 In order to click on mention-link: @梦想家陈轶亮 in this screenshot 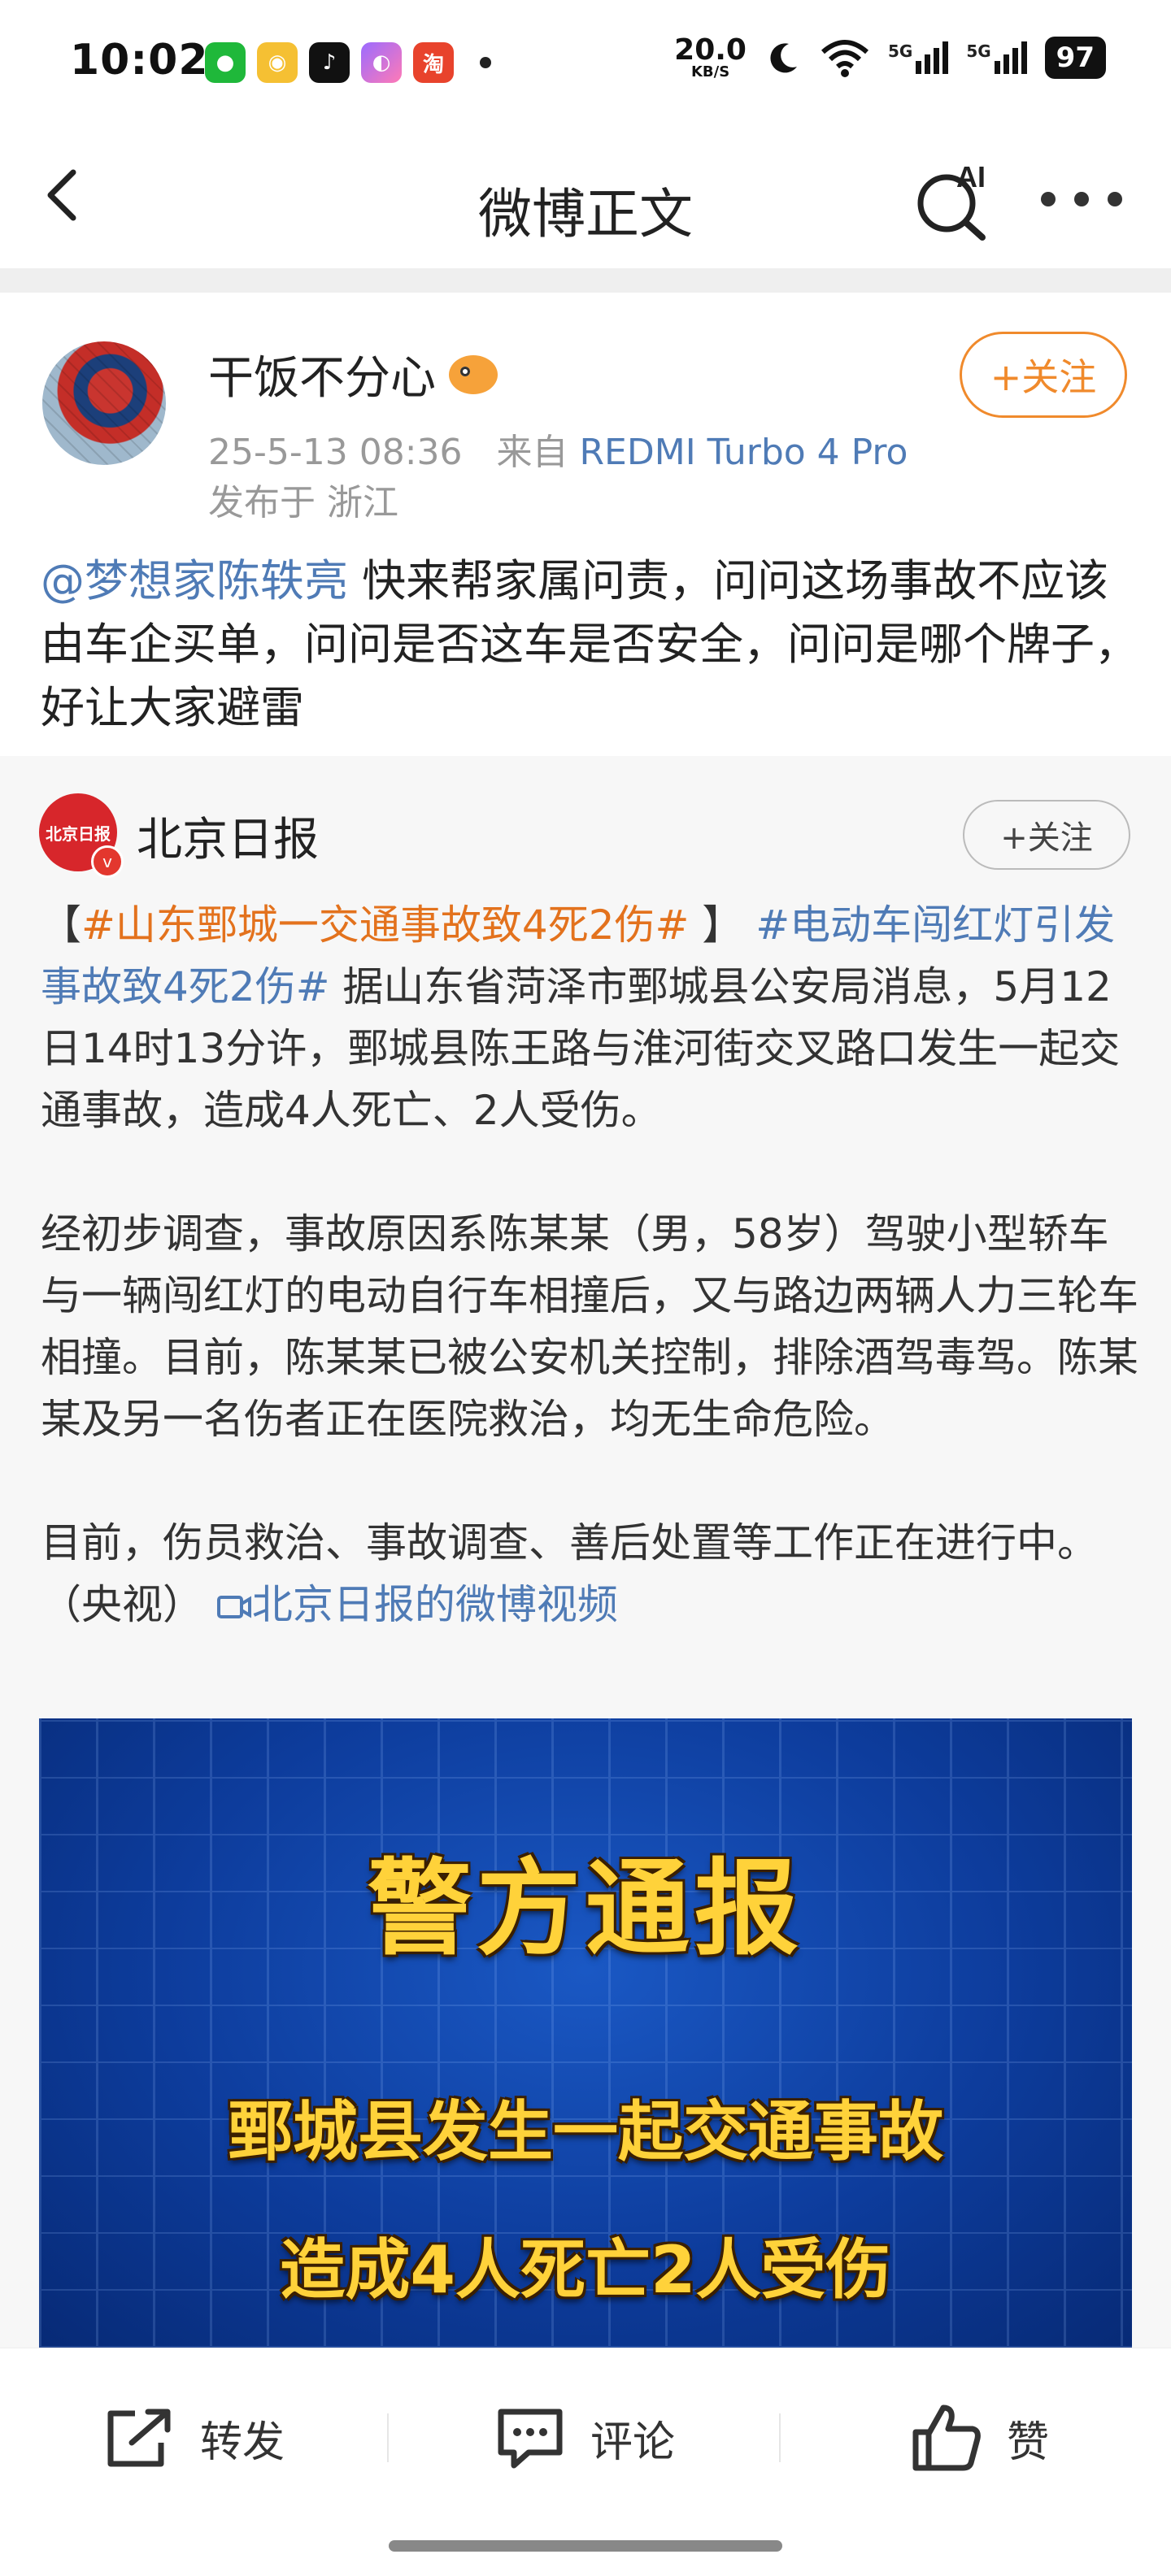, I will do `click(194, 580)`.